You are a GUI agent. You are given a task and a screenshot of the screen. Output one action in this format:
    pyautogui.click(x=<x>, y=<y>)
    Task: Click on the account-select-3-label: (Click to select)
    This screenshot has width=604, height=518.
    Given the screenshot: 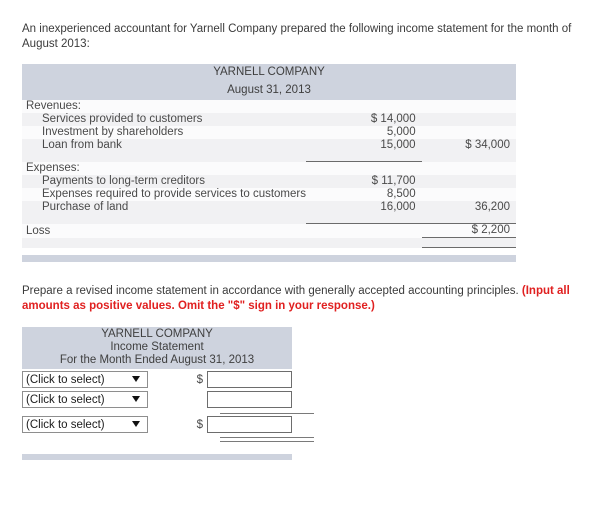 What is the action you would take?
    pyautogui.click(x=65, y=424)
    